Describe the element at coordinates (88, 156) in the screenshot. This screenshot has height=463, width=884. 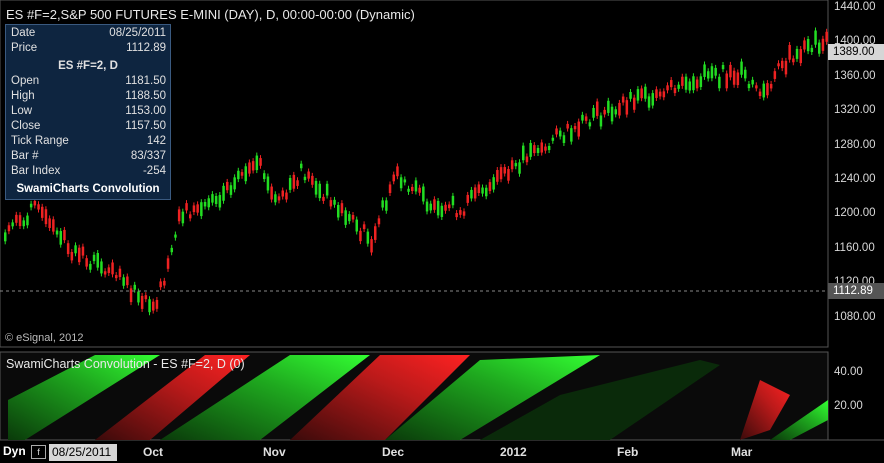
I see `info-bar-row: Bar # 83/337` at that location.